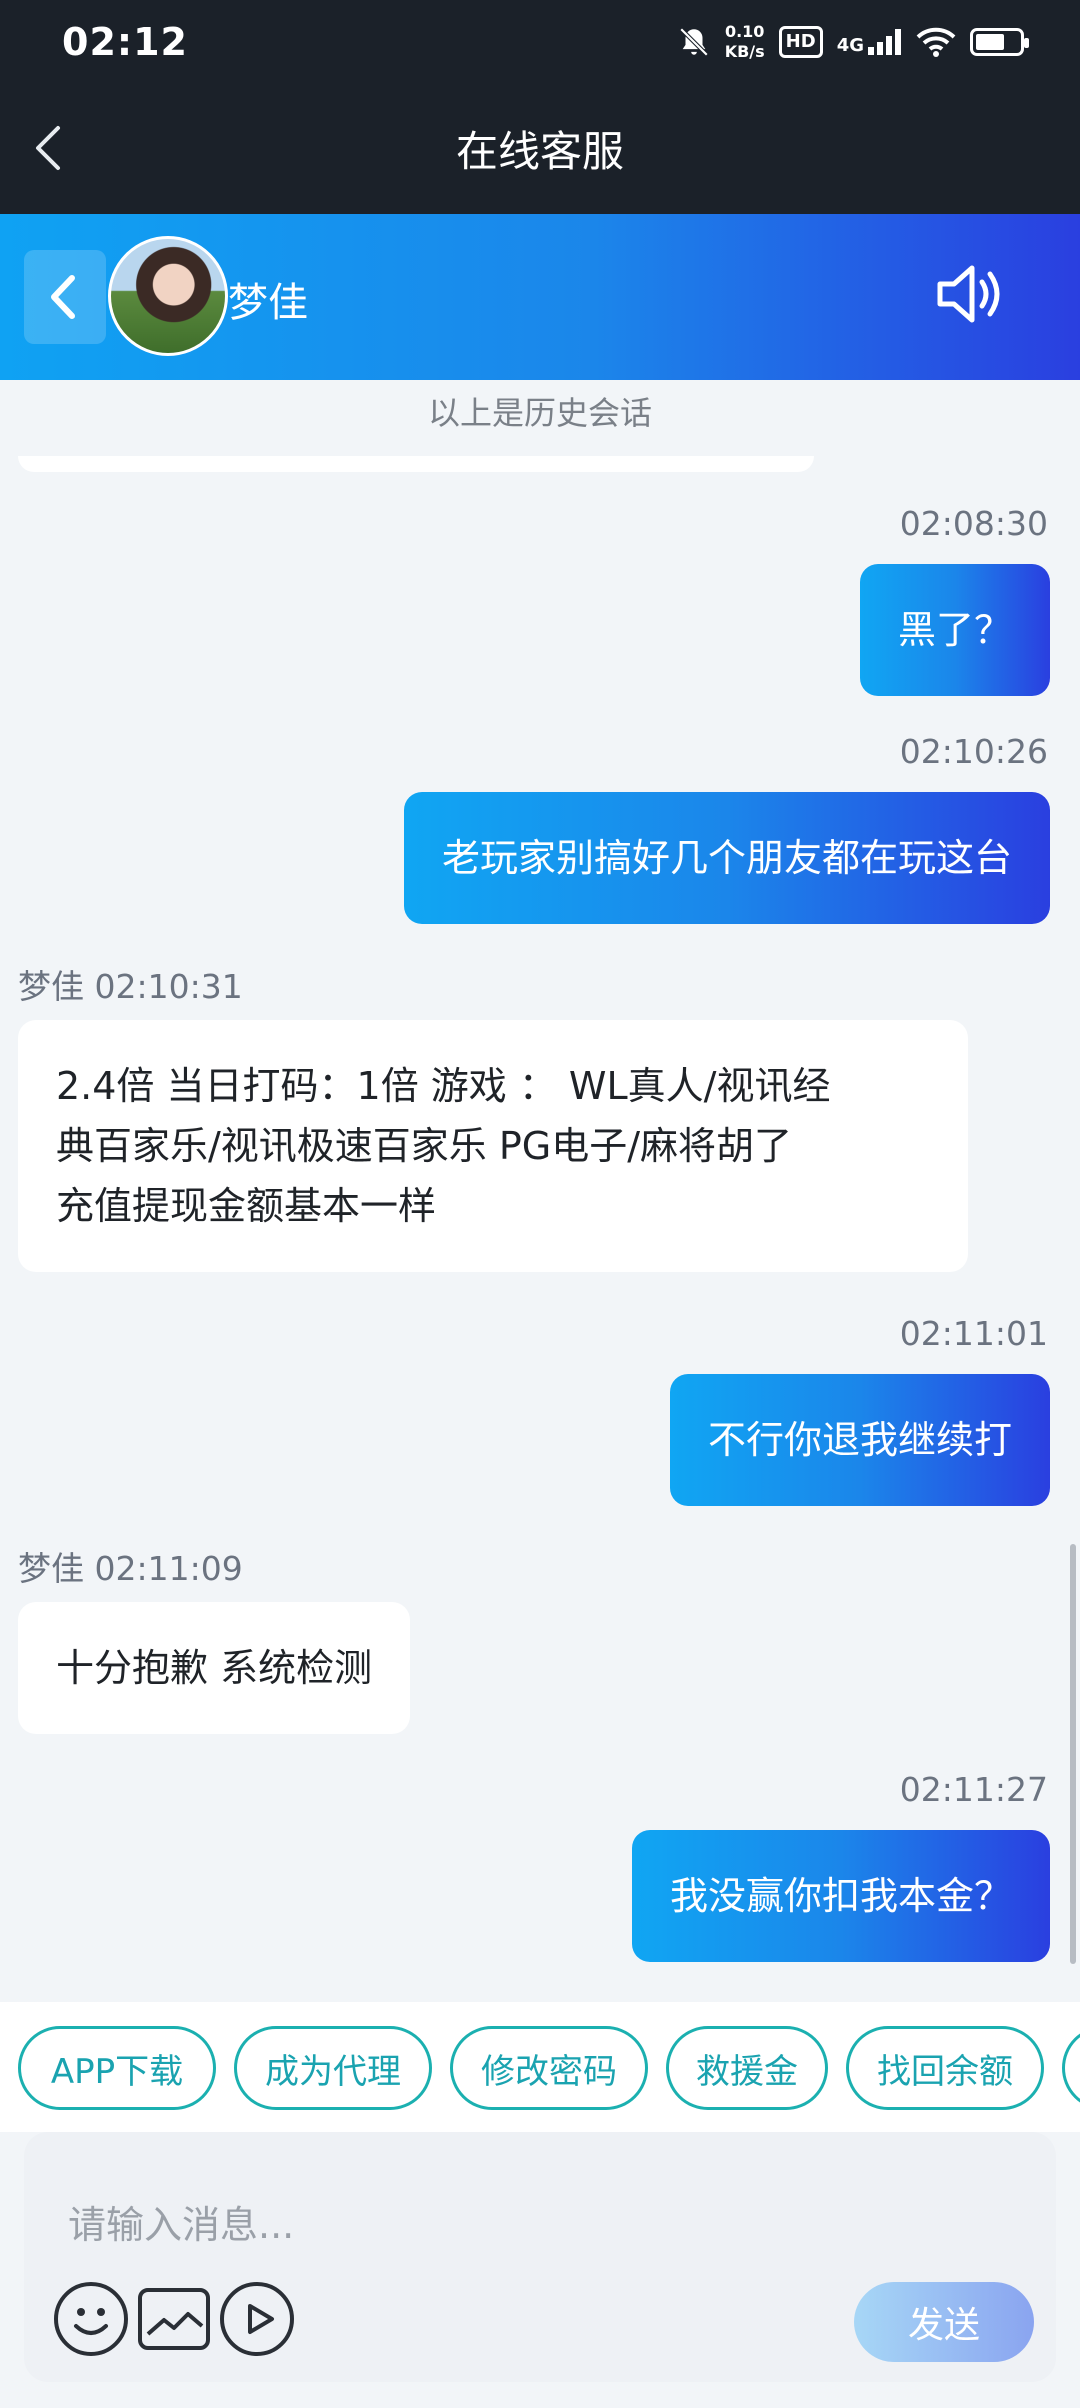  I want to click on status-bar: 02:12 0.10 KB/s HD 4G, so click(540, 43).